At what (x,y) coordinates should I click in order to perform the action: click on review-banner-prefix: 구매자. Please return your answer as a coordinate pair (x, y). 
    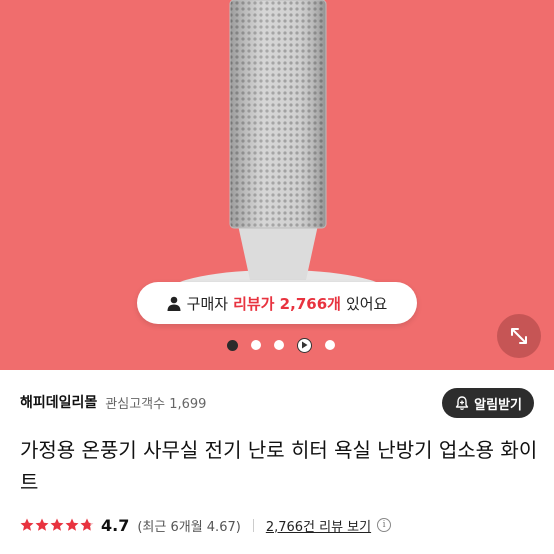
    Looking at the image, I should click on (207, 303).